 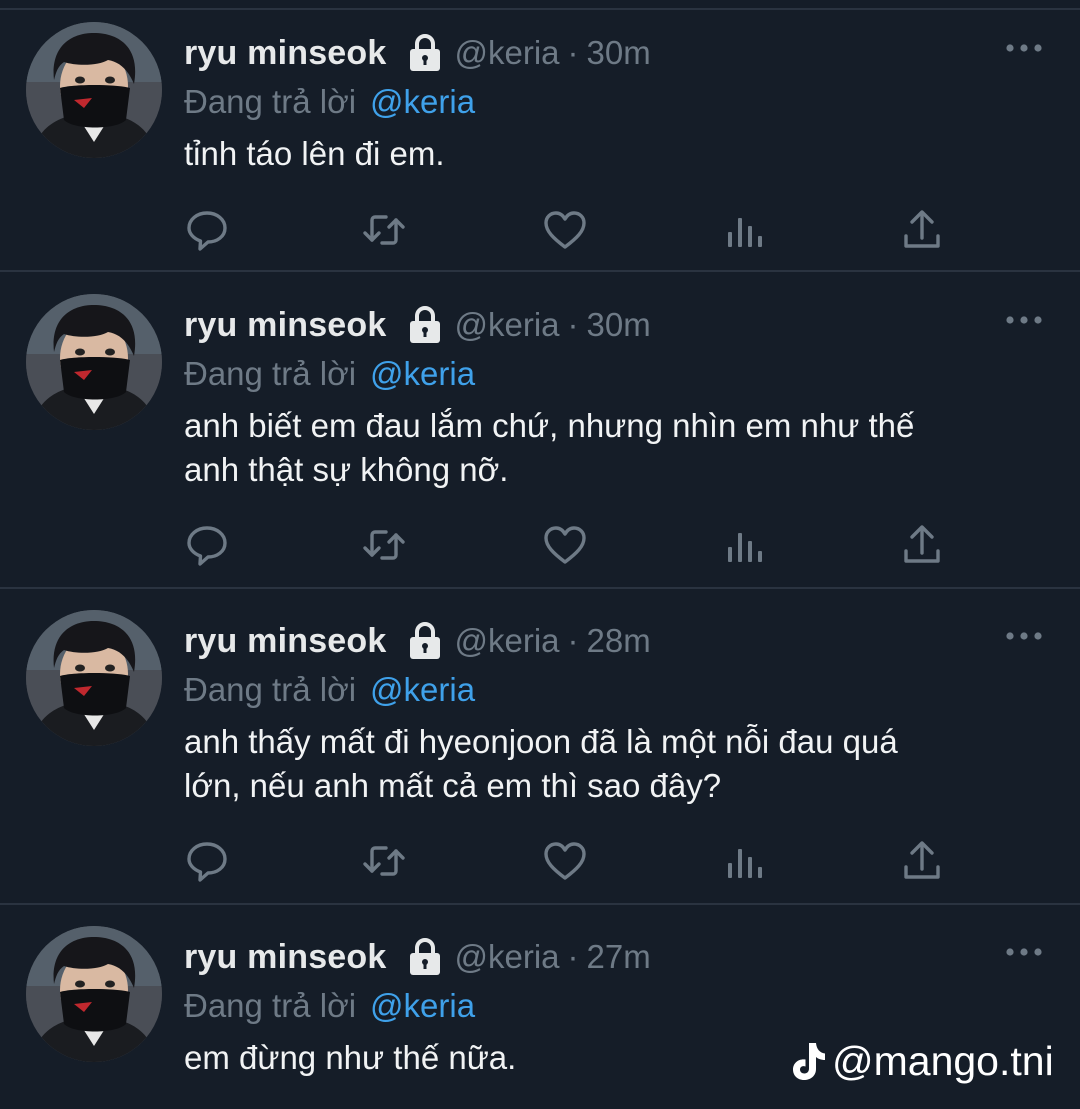 What do you see at coordinates (314, 153) in the screenshot?
I see `tweet-text: tỉnh táo lên đi em.` at bounding box center [314, 153].